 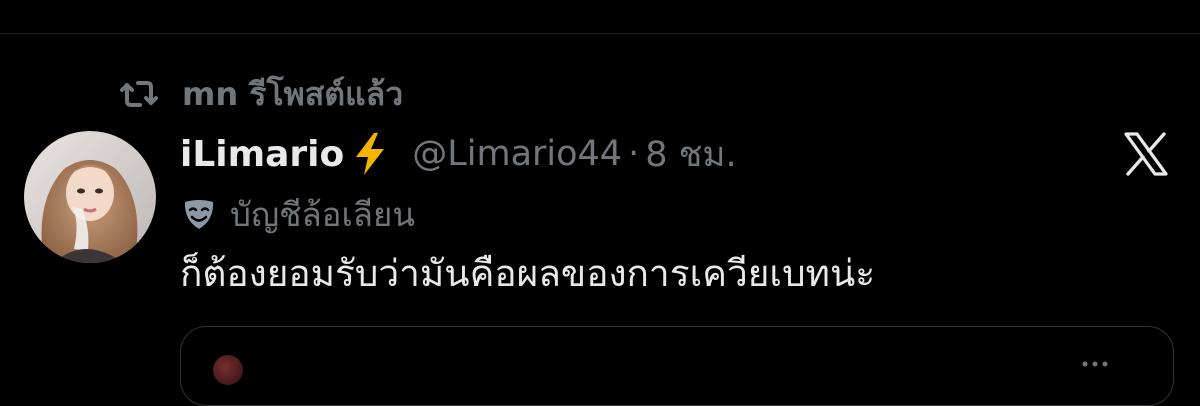 I want to click on parody-label-row: บัญชีล้อเลียน, so click(x=298, y=214).